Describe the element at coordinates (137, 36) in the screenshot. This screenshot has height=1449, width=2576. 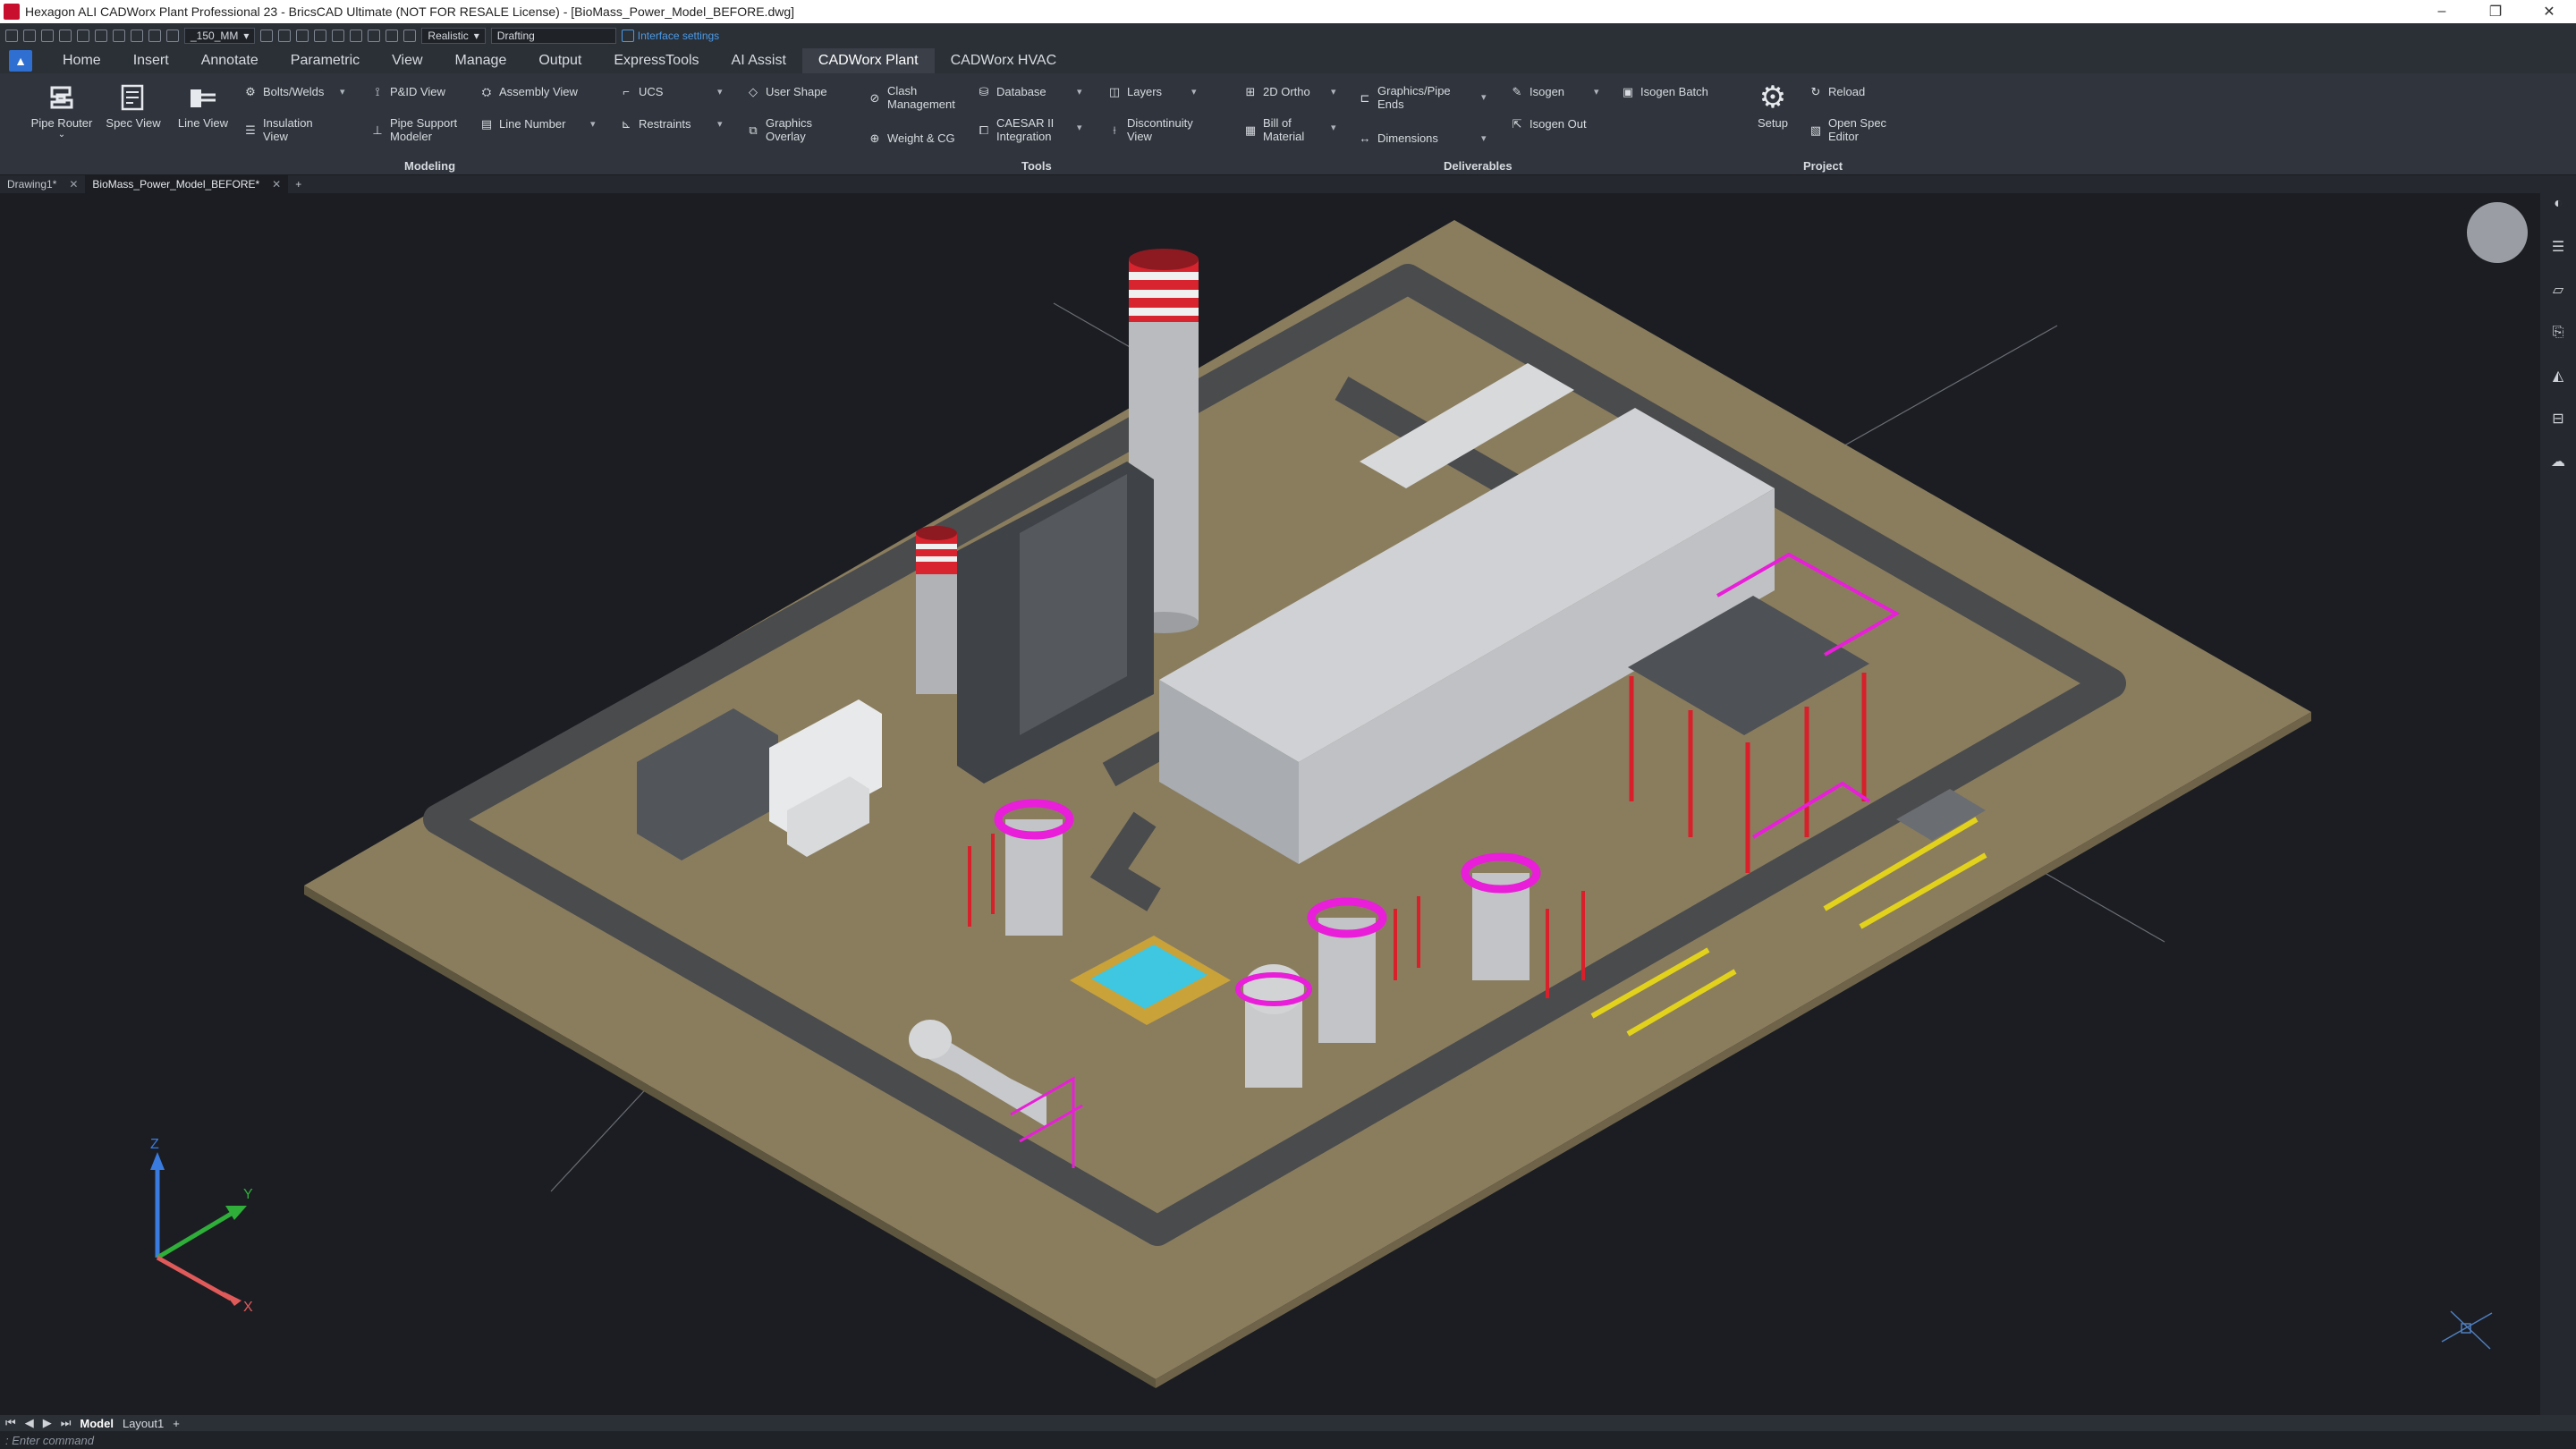
I see `redo-icon` at that location.